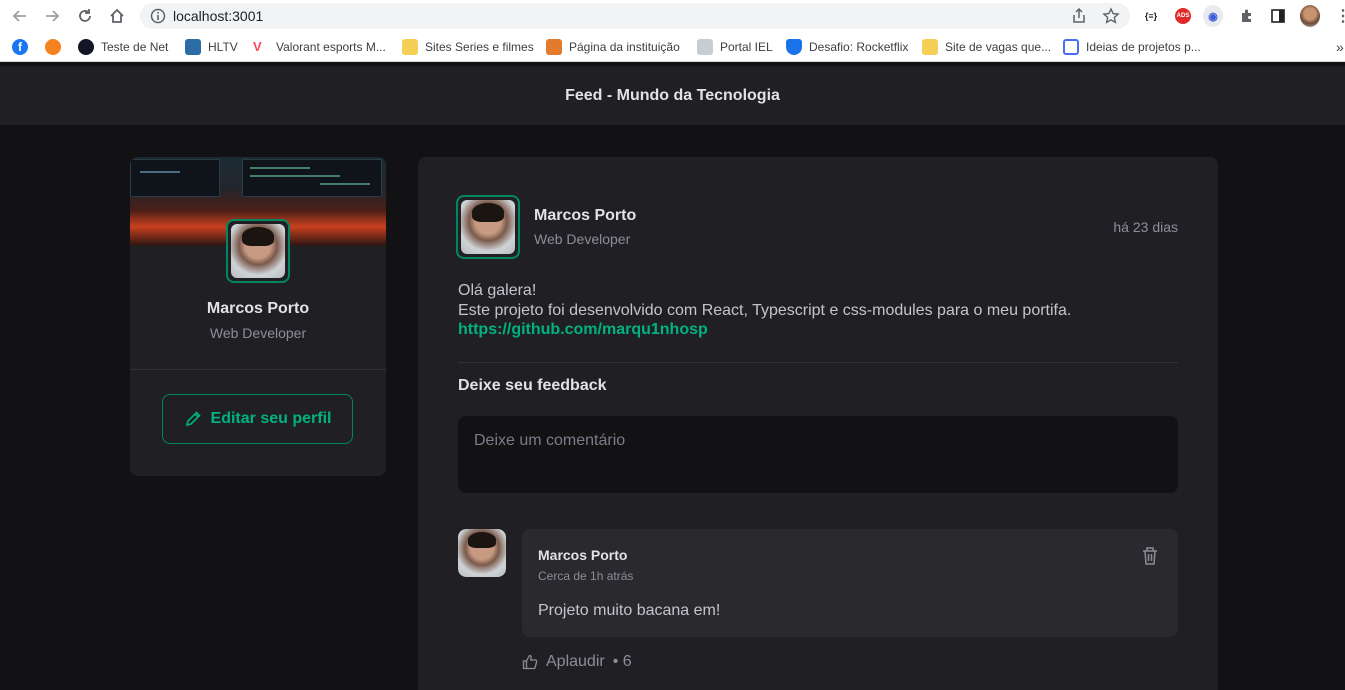 This screenshot has width=1345, height=690. I want to click on profile-avatar-icon, so click(1310, 16).